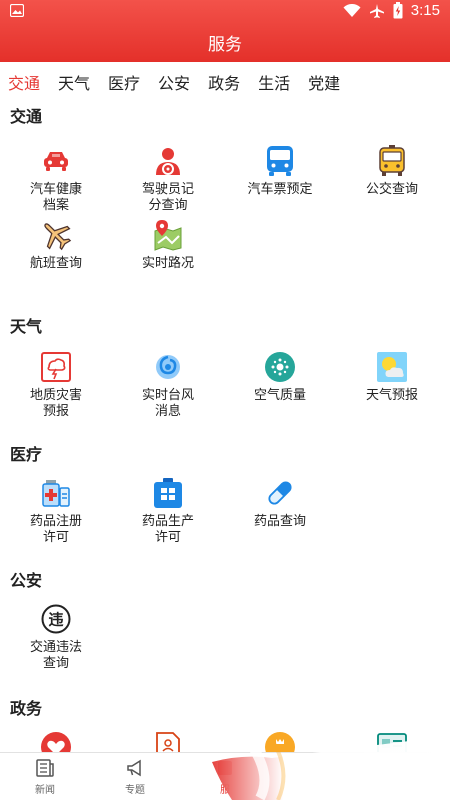  Describe the element at coordinates (225, 12) in the screenshot. I see `status-bar: 3:15` at that location.